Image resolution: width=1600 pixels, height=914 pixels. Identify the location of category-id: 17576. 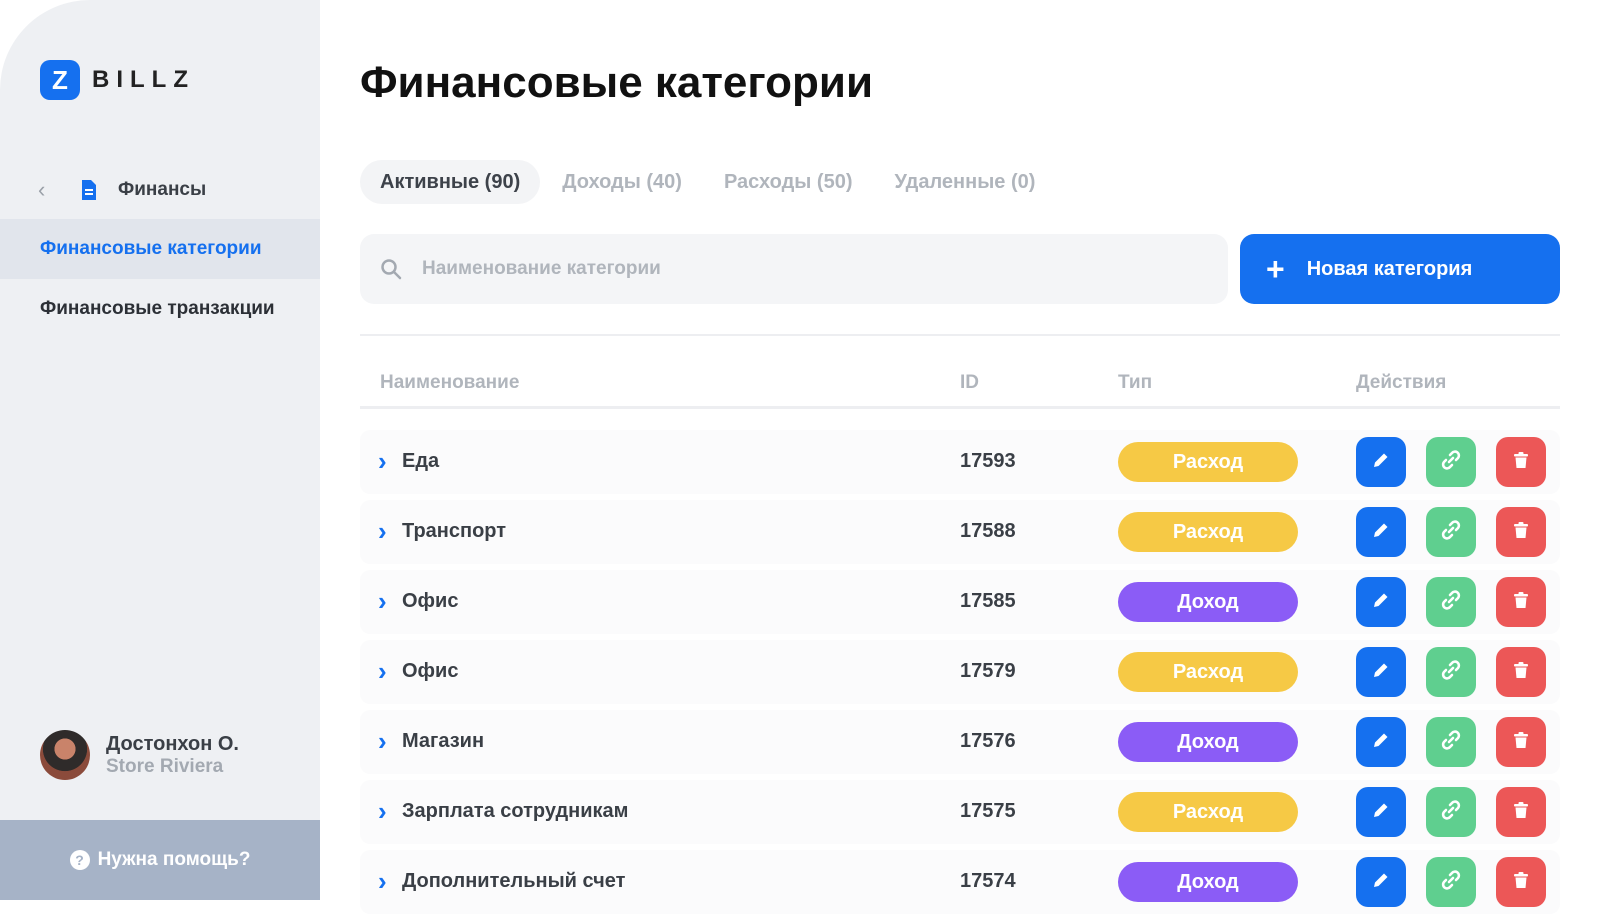
(988, 741).